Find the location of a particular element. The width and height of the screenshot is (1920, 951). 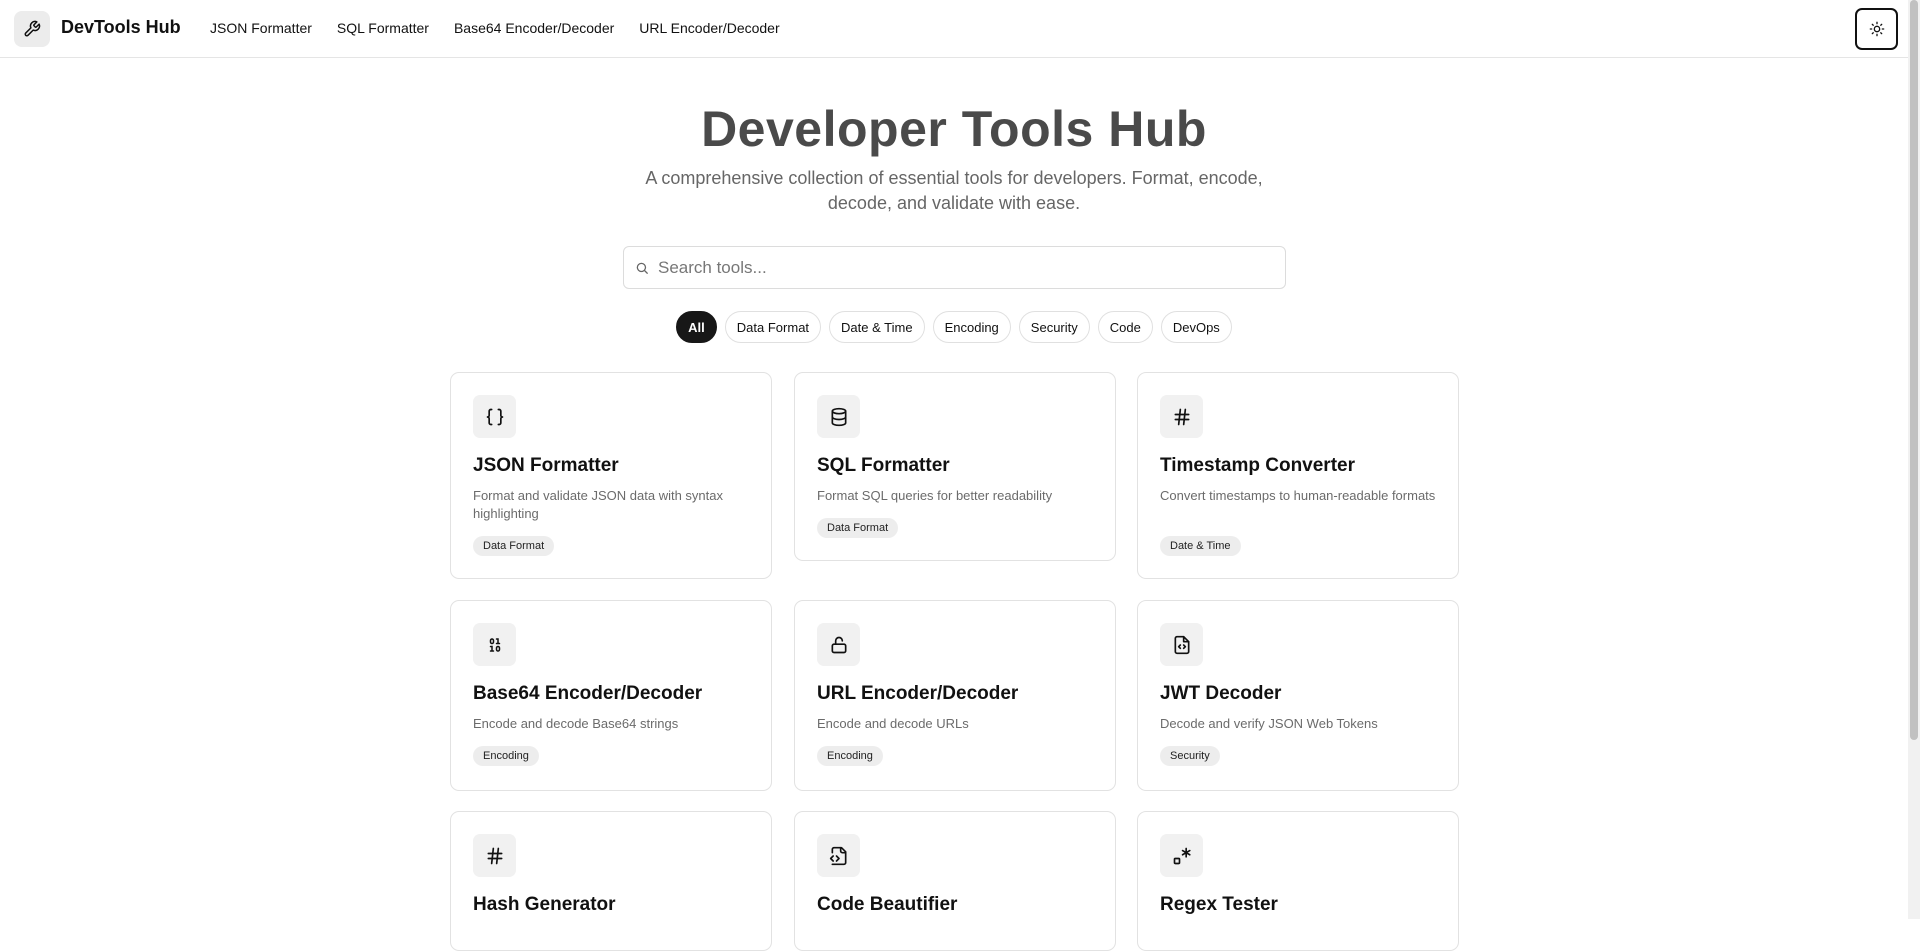

tool-title: URL Encoder/Decoder is located at coordinates (918, 693).